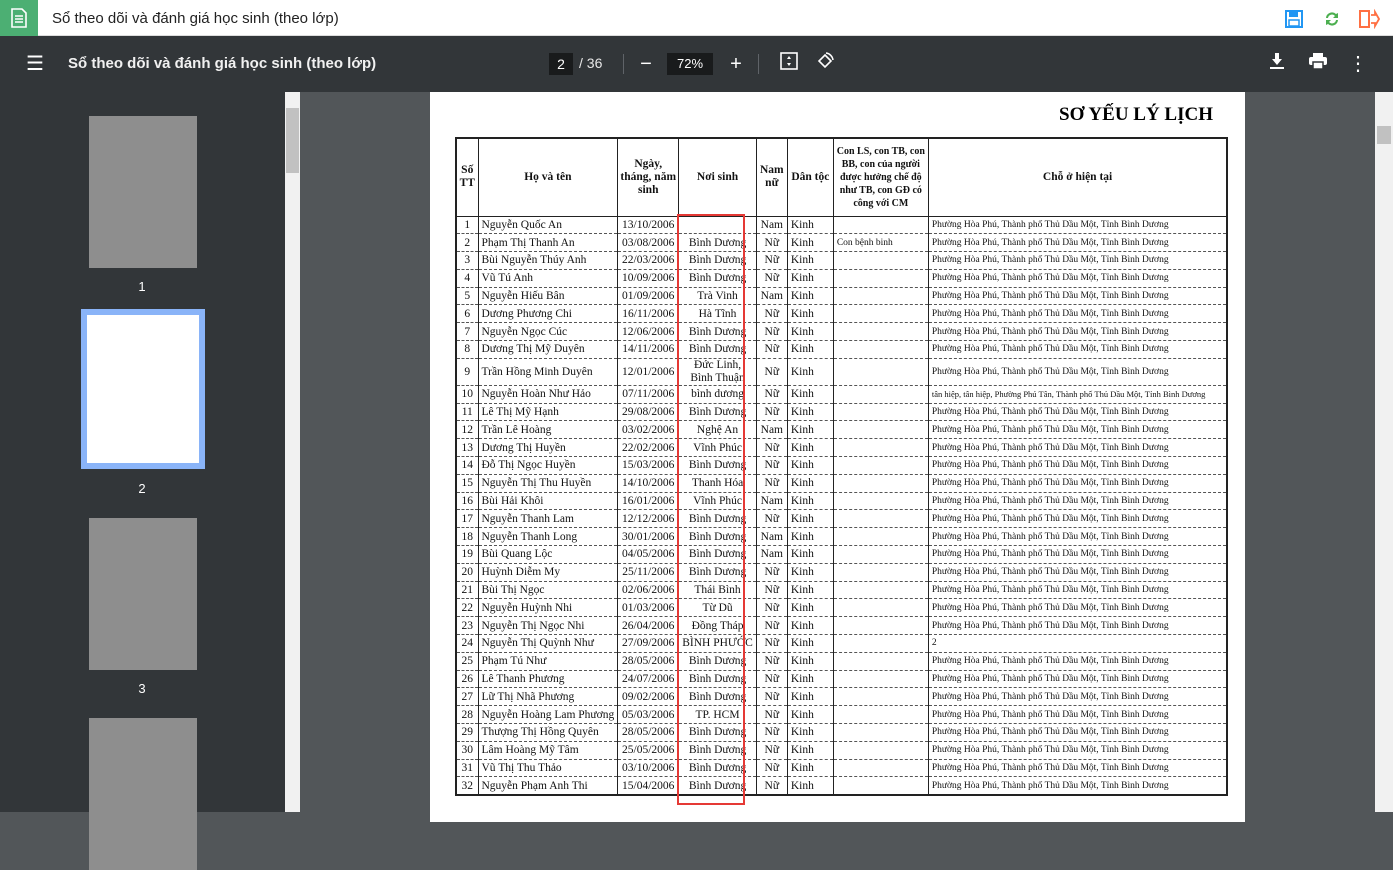  Describe the element at coordinates (648, 177) in the screenshot. I see `column-header: Ngày, tháng, năm sinh` at that location.